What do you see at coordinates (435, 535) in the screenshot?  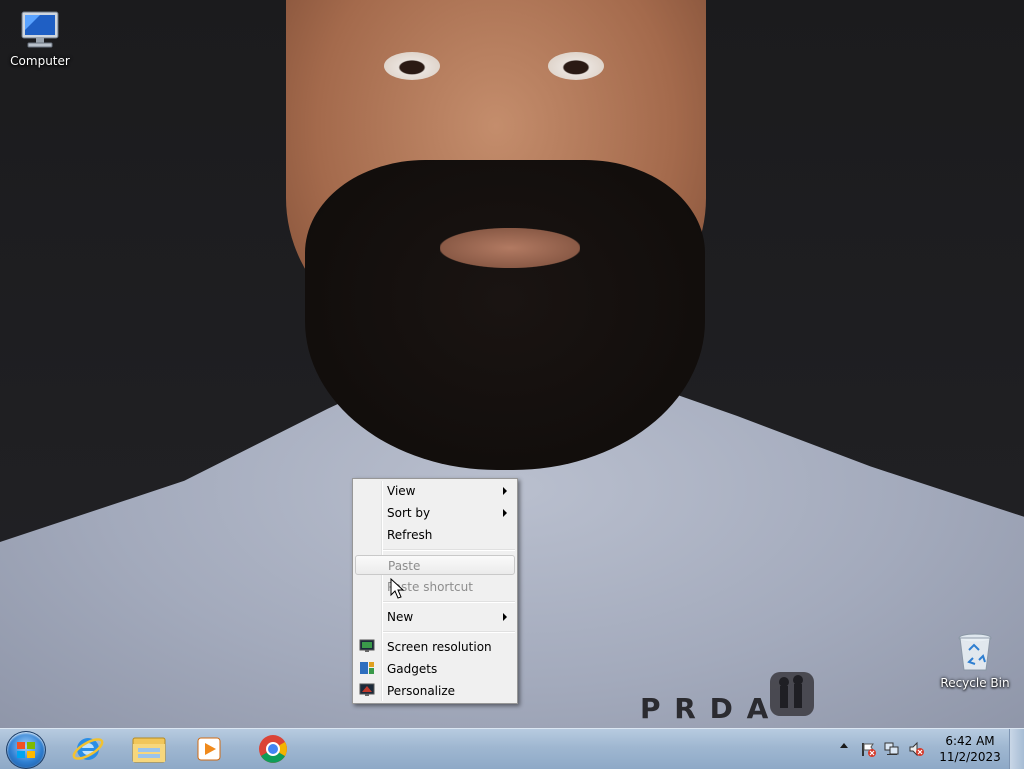 I see `menu-item-refresh: Refresh` at bounding box center [435, 535].